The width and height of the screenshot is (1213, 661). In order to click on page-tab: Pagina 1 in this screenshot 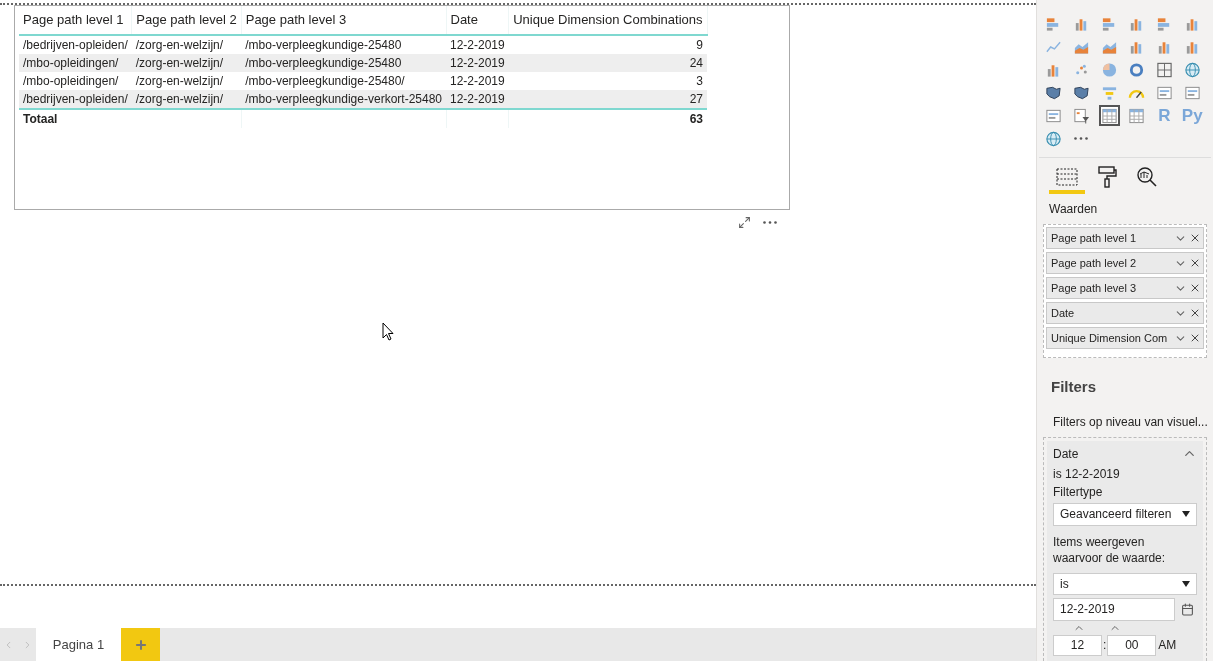, I will do `click(78, 644)`.